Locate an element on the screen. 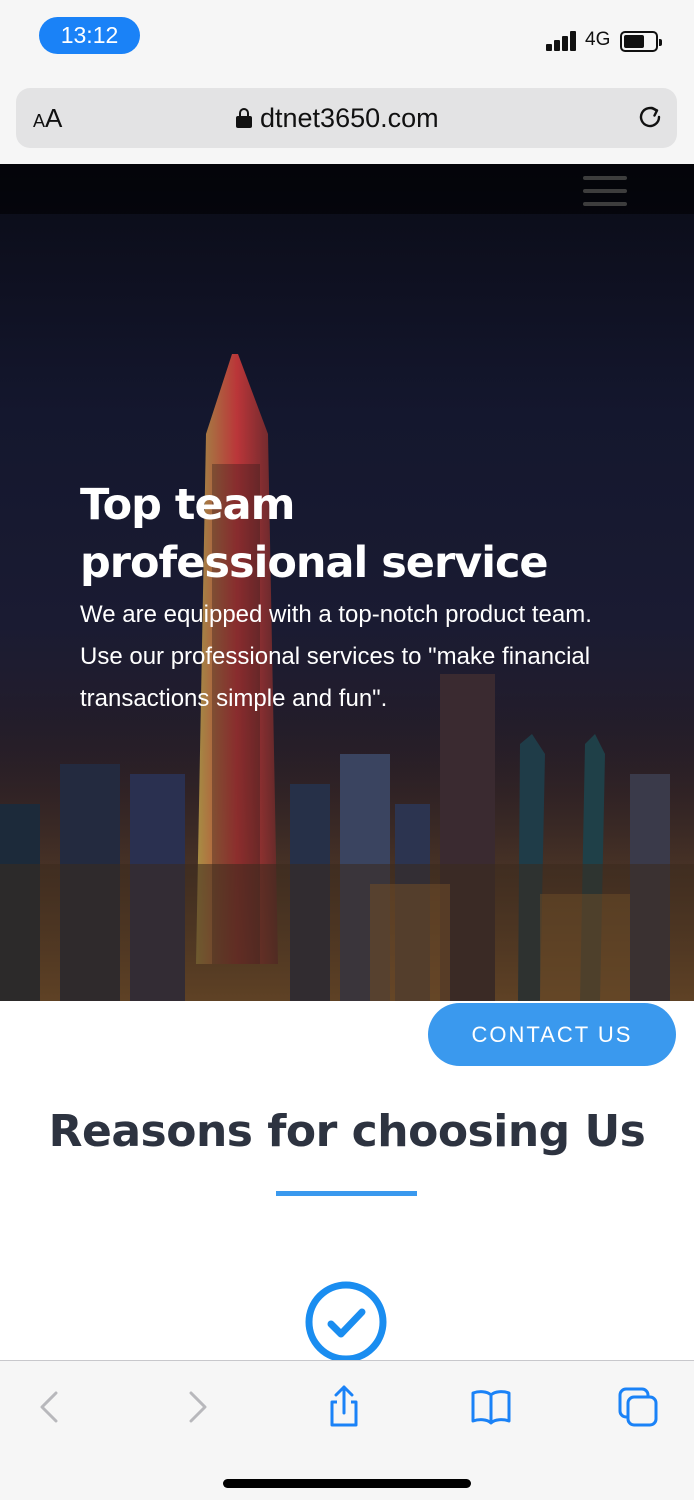 This screenshot has width=694, height=1500. bookmarks-icon is located at coordinates (491, 1407).